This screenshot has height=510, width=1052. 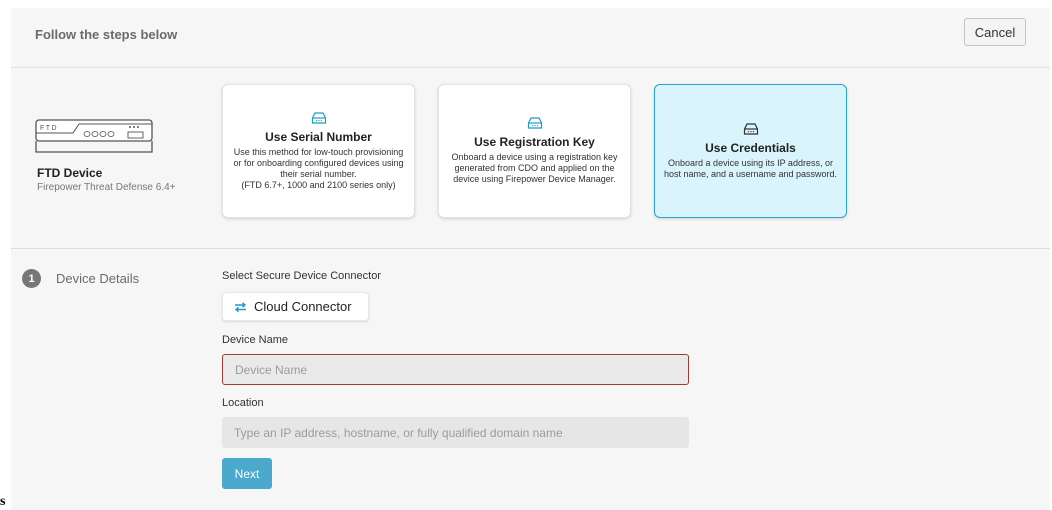 I want to click on method-title: Use Registration Key, so click(x=534, y=142).